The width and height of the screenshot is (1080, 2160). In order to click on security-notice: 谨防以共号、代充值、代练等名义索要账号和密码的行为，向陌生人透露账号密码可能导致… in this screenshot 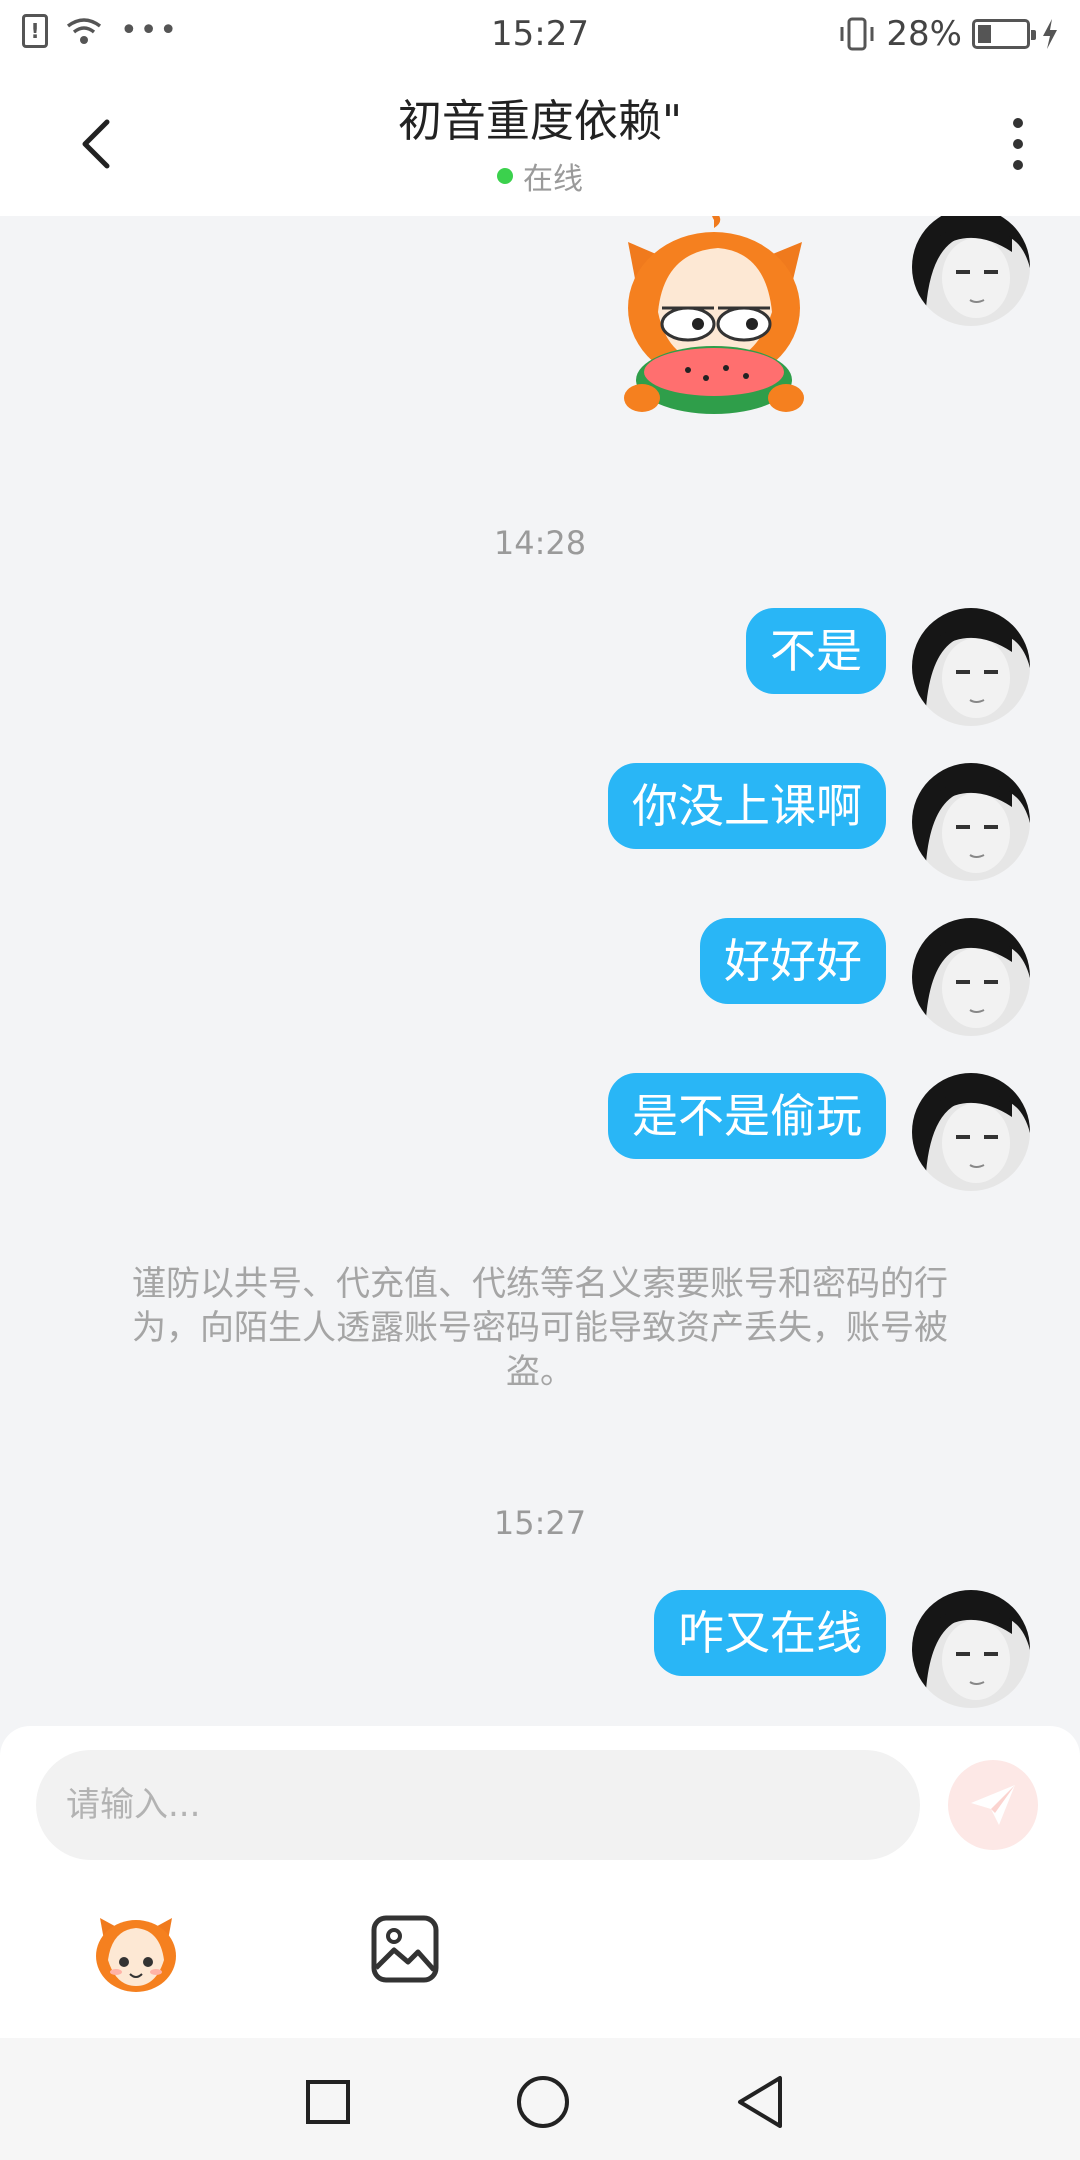, I will do `click(540, 1328)`.